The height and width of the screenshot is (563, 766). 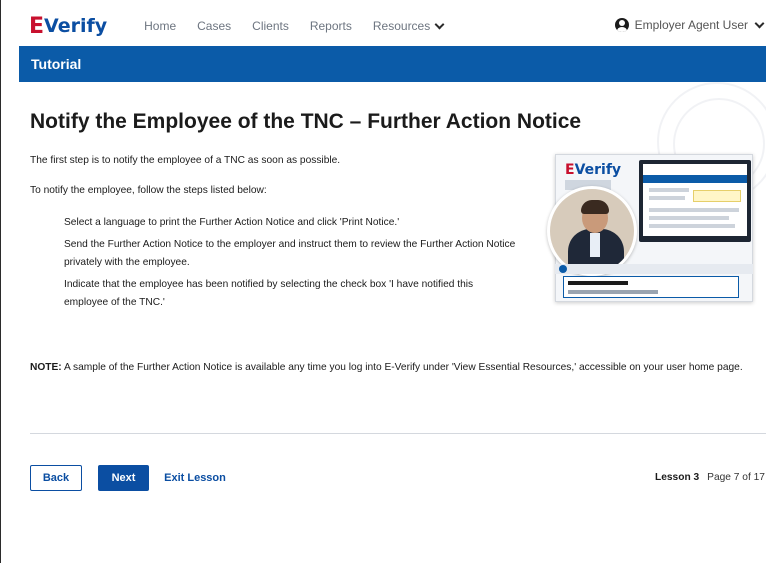 What do you see at coordinates (56, 64) in the screenshot?
I see `banner-title: Tutorial` at bounding box center [56, 64].